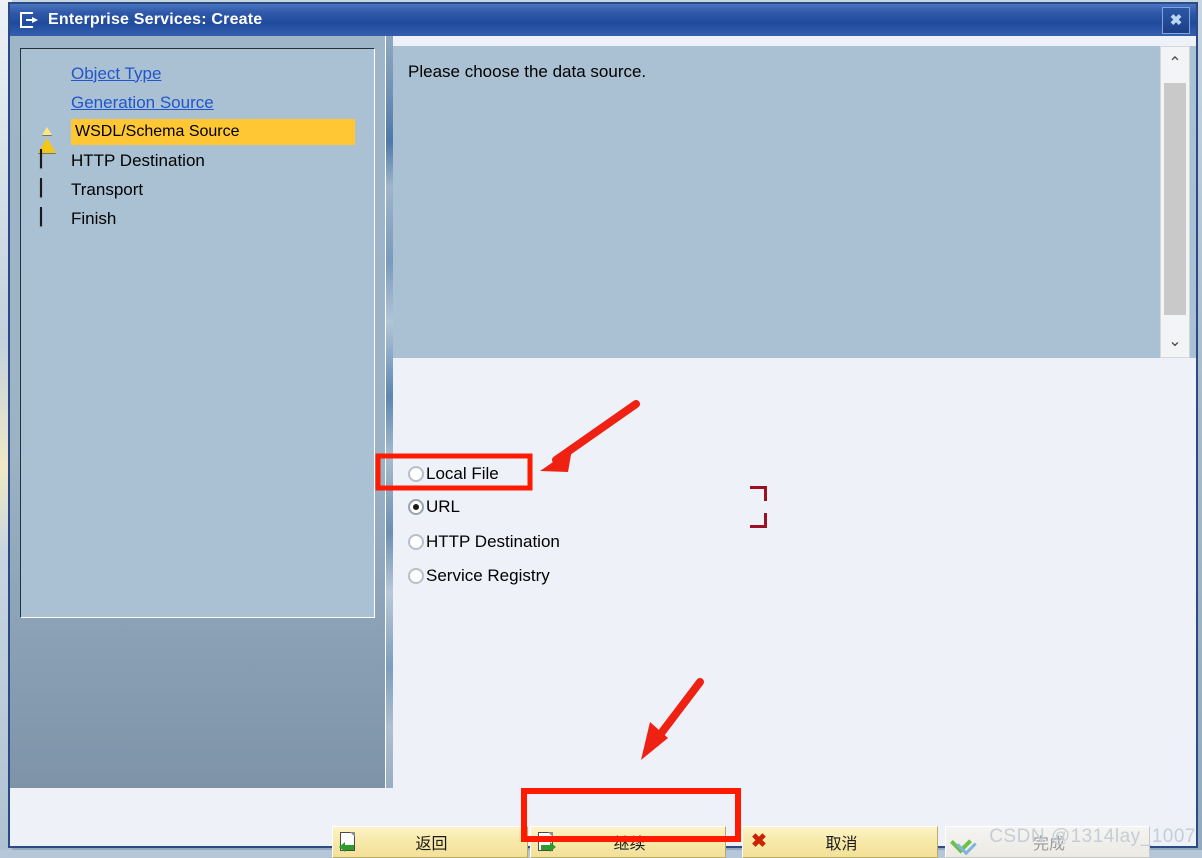 This screenshot has width=1202, height=858. I want to click on back-button-label: 返回, so click(444, 842).